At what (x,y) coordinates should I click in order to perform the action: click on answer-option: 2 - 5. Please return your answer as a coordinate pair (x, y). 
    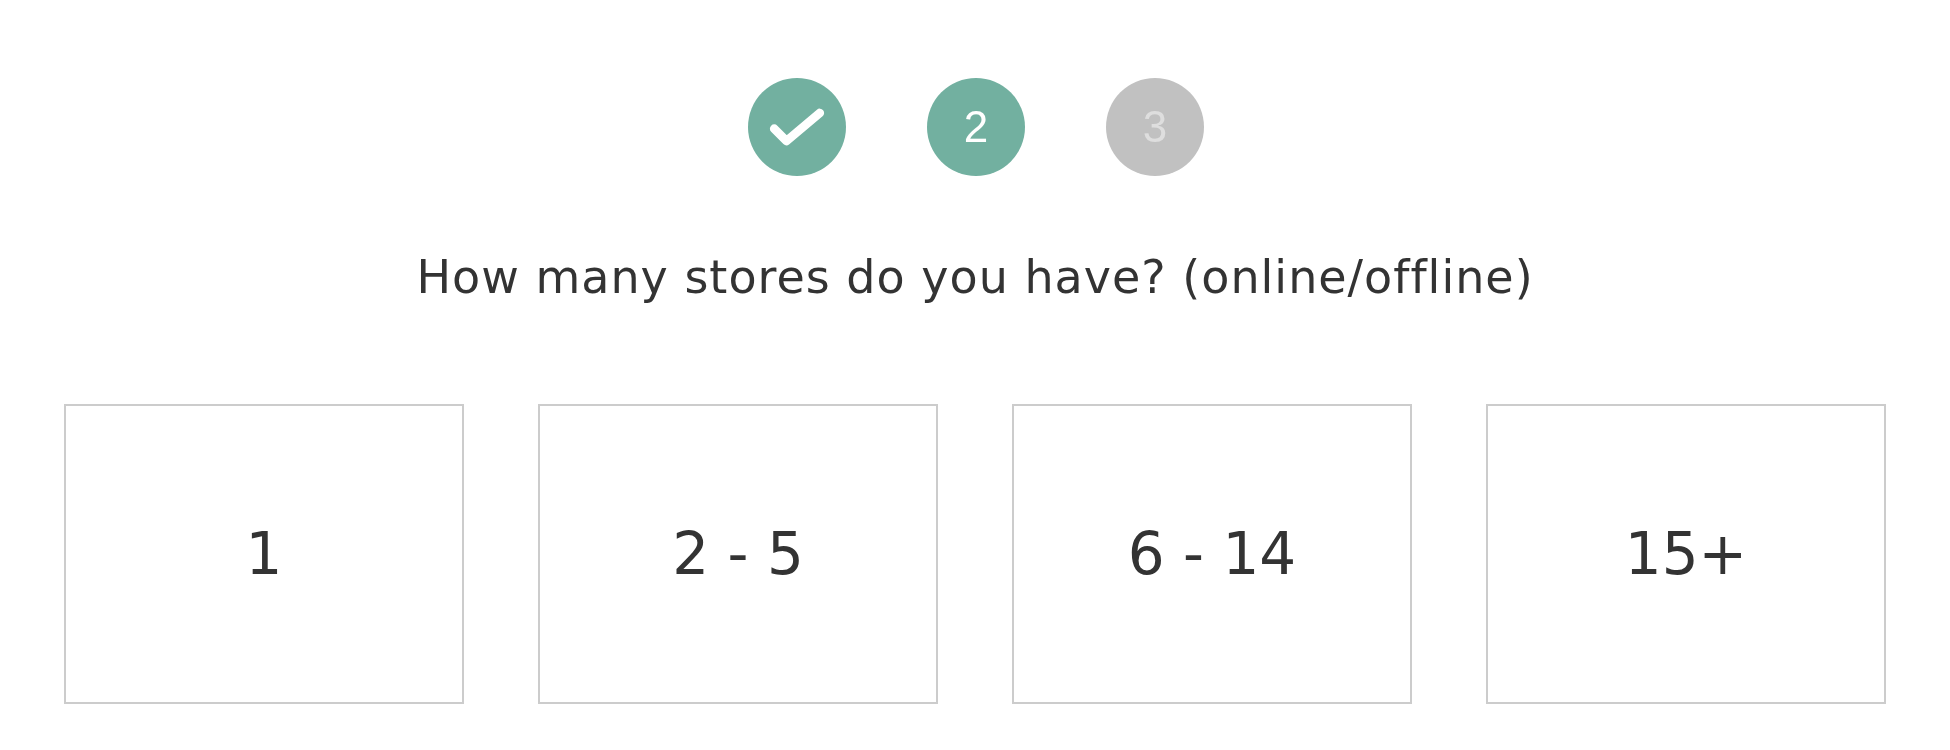
    Looking at the image, I should click on (738, 554).